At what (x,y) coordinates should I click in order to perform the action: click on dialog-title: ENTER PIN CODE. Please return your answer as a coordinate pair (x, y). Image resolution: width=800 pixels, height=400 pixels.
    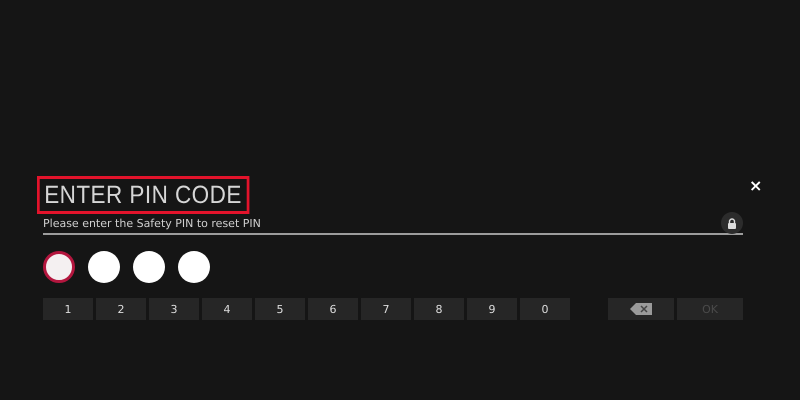
    Looking at the image, I should click on (143, 195).